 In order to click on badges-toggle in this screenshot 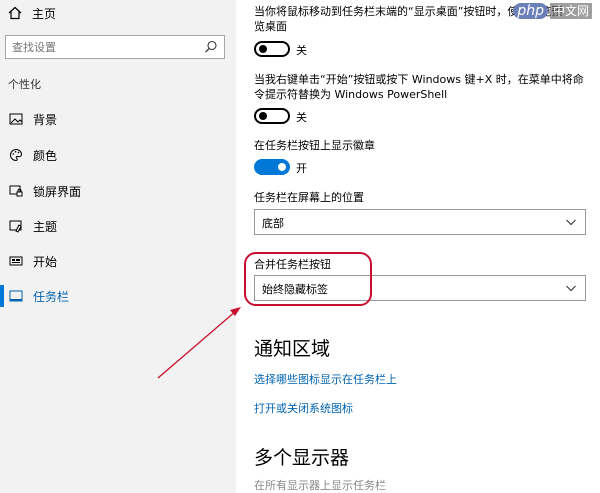, I will do `click(272, 167)`.